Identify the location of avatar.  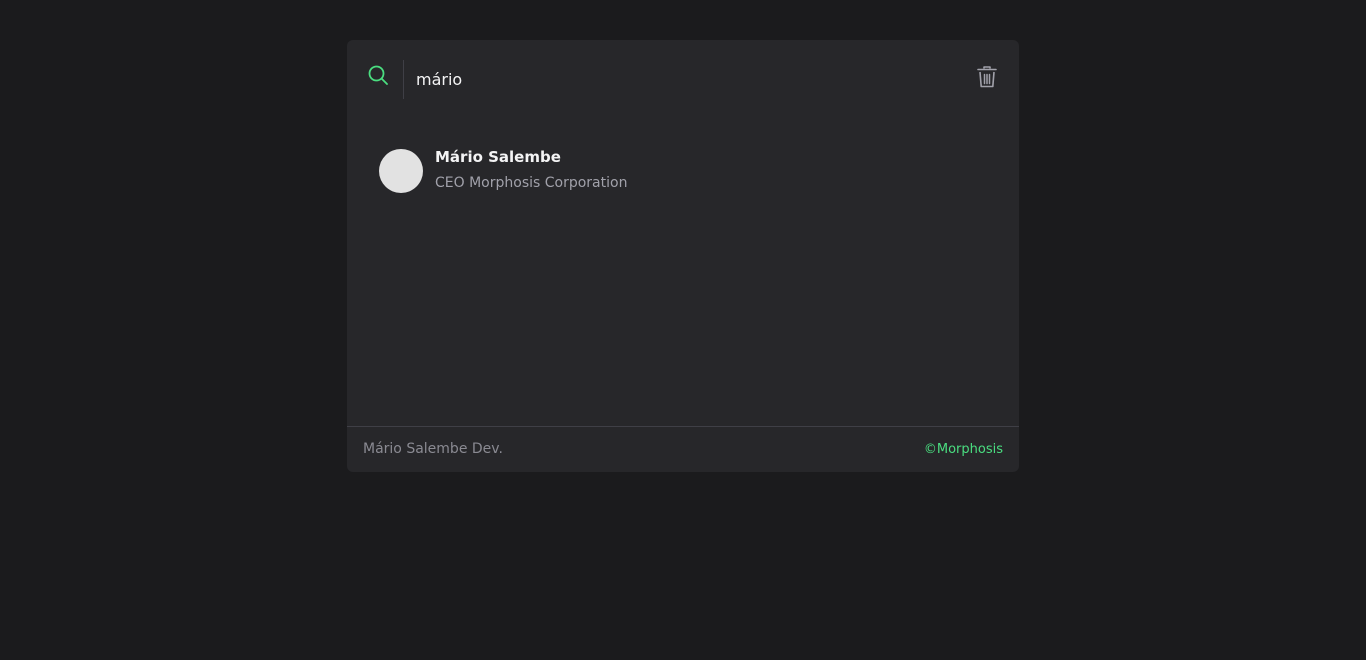
(401, 171).